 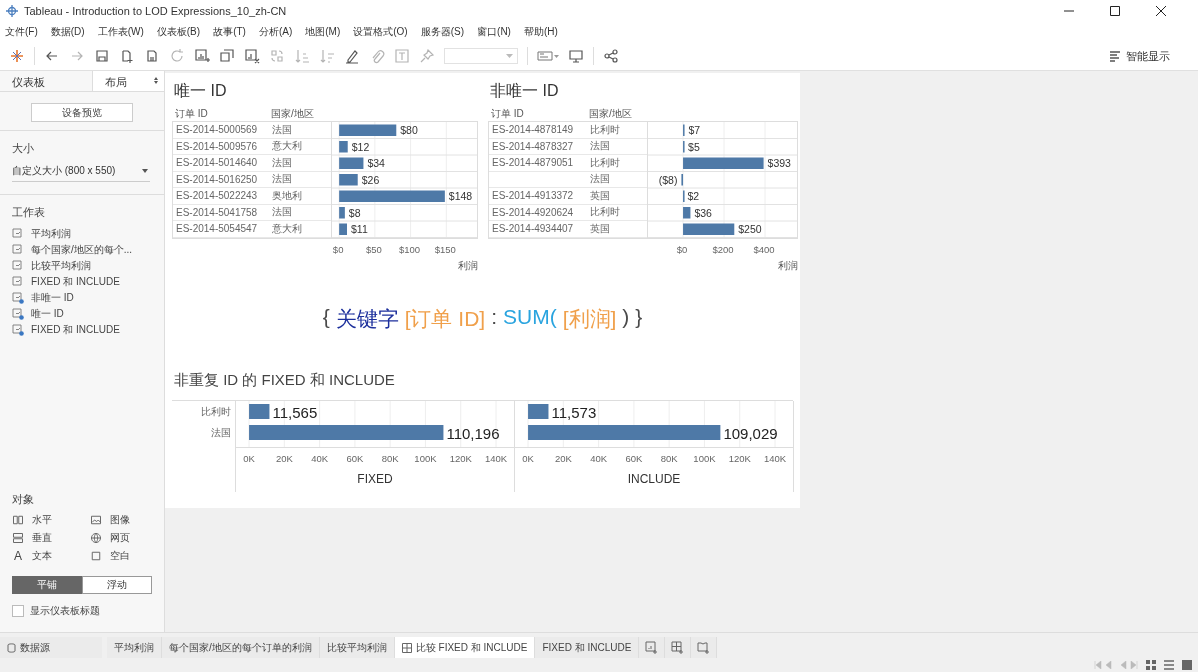 What do you see at coordinates (587, 647) in the screenshot?
I see `sheet-tab: FIXED 和 INCLUDE` at bounding box center [587, 647].